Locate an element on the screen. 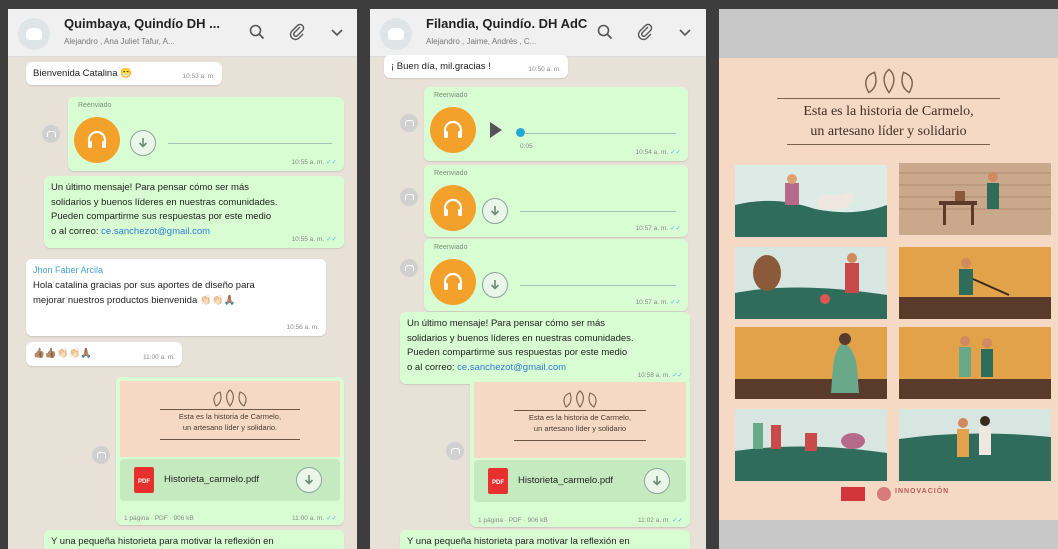 The height and width of the screenshot is (549, 1058). message-time: 10:56 a. m. is located at coordinates (302, 327).